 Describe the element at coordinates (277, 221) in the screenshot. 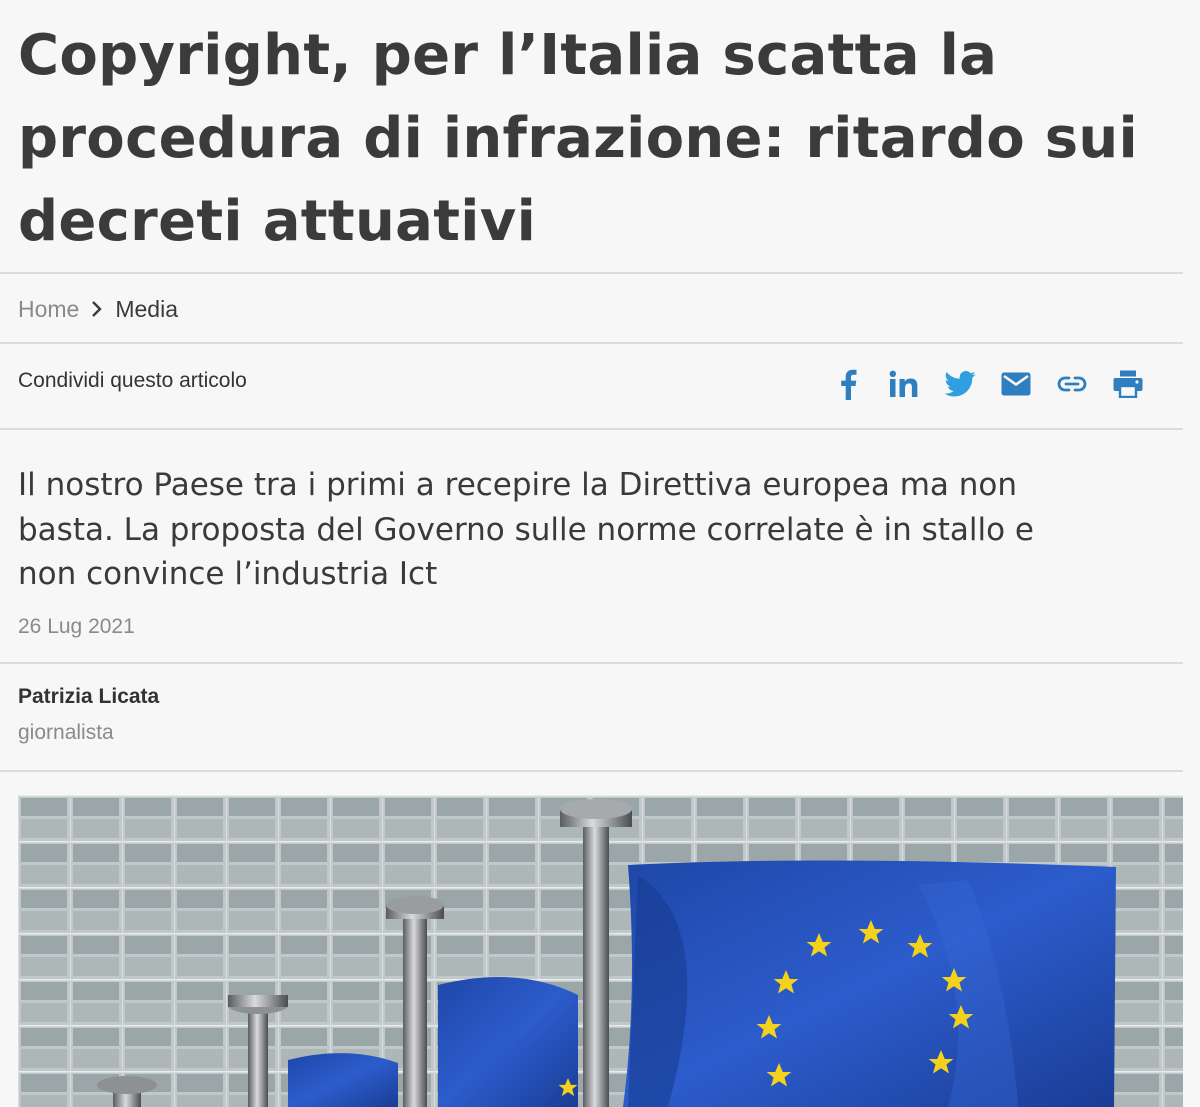

I see `title-line-3: decreti attuativi` at that location.